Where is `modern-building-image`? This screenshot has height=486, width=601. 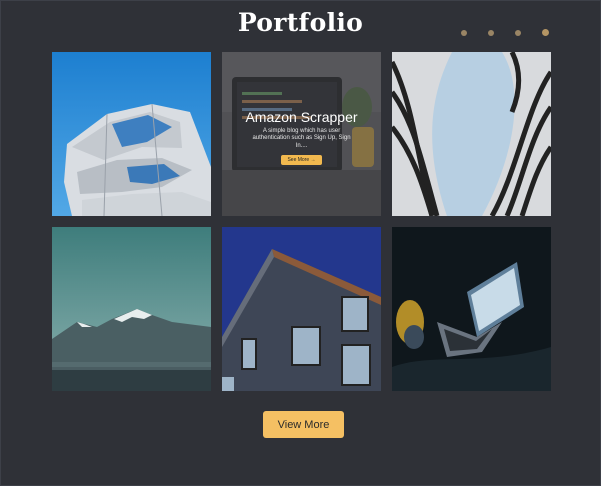 modern-building-image is located at coordinates (301, 309).